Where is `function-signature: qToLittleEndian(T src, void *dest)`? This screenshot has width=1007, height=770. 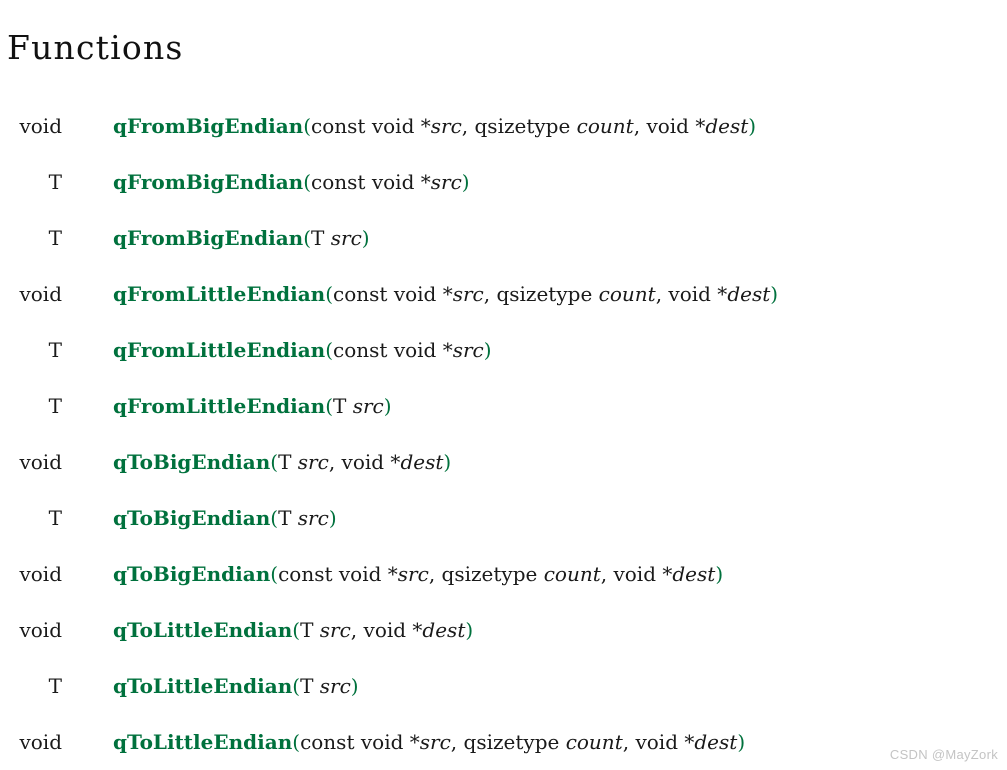
function-signature: qToLittleEndian(T src, void *dest) is located at coordinates (534, 630).